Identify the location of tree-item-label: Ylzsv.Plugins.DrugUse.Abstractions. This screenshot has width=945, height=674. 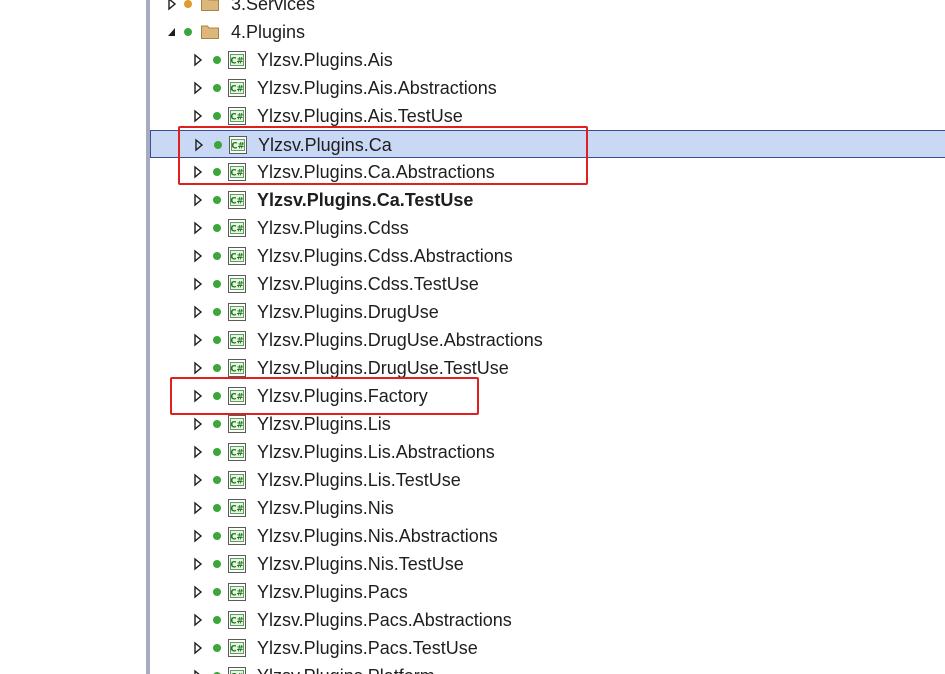
(400, 340).